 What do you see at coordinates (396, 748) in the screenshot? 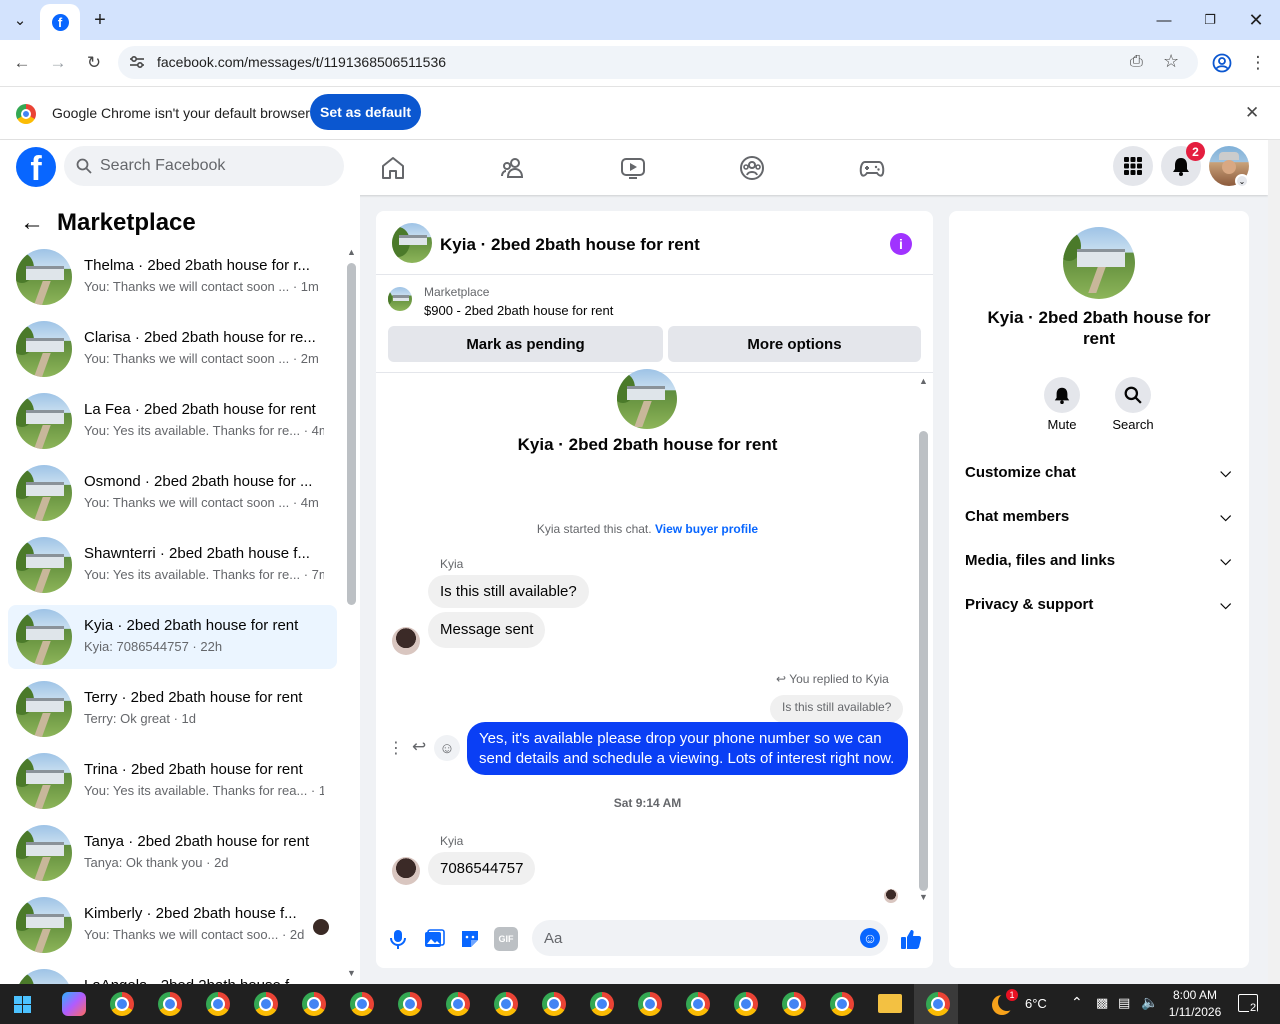
I see `more-actions-icon: ⋮` at bounding box center [396, 748].